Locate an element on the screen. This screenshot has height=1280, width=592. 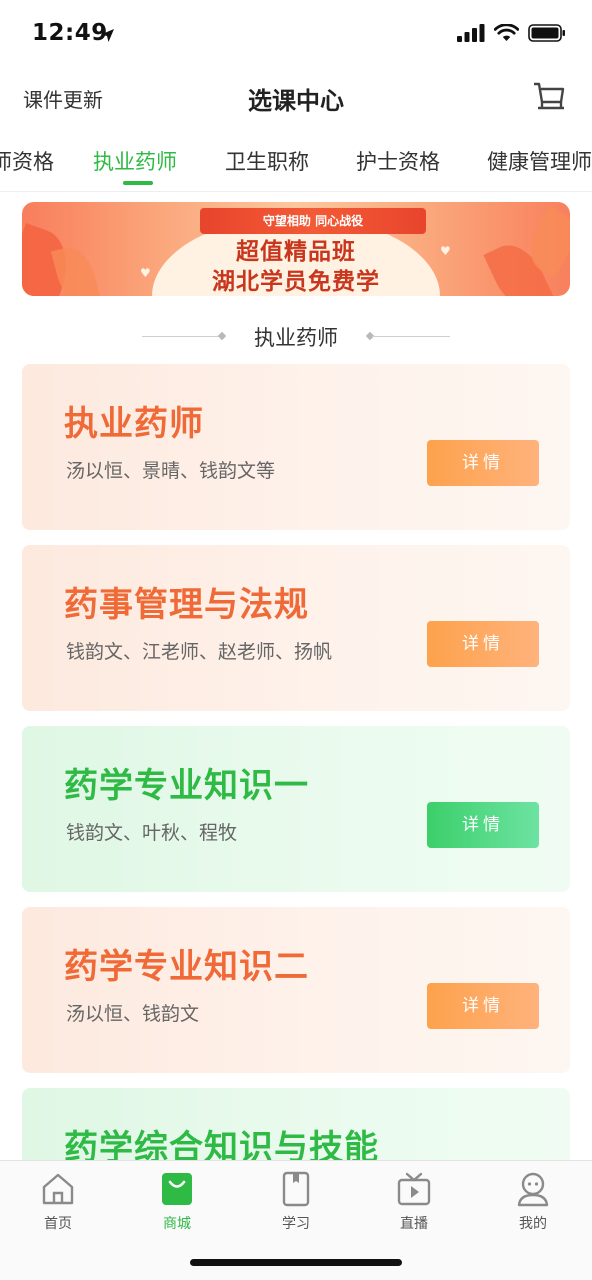
tab-active-indicator is located at coordinates (138, 183).